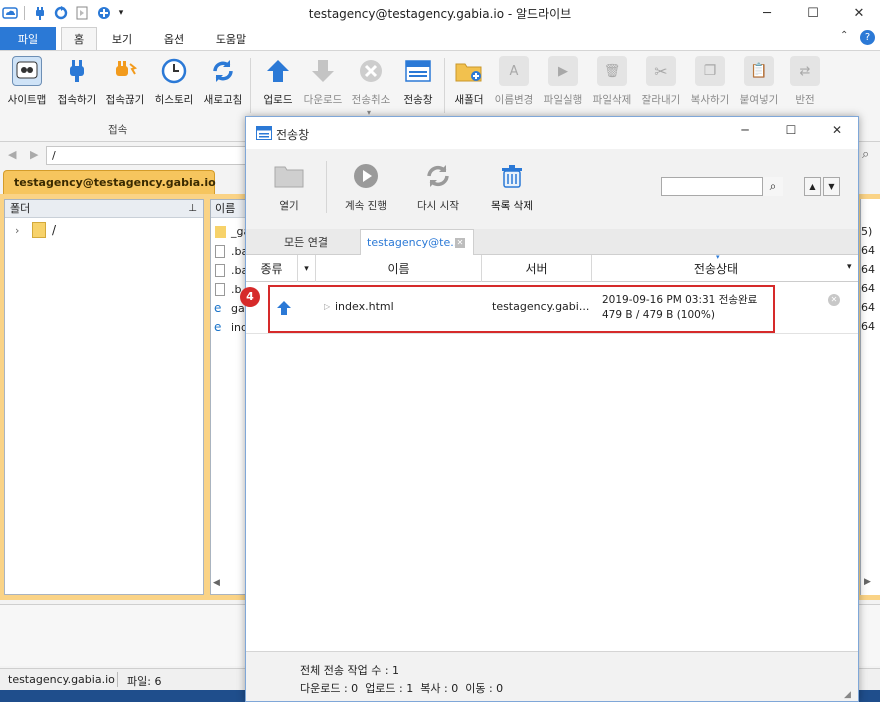 The width and height of the screenshot is (880, 702). What do you see at coordinates (371, 84) in the screenshot?
I see `cancel-transfer-button: 전송취소` at bounding box center [371, 84].